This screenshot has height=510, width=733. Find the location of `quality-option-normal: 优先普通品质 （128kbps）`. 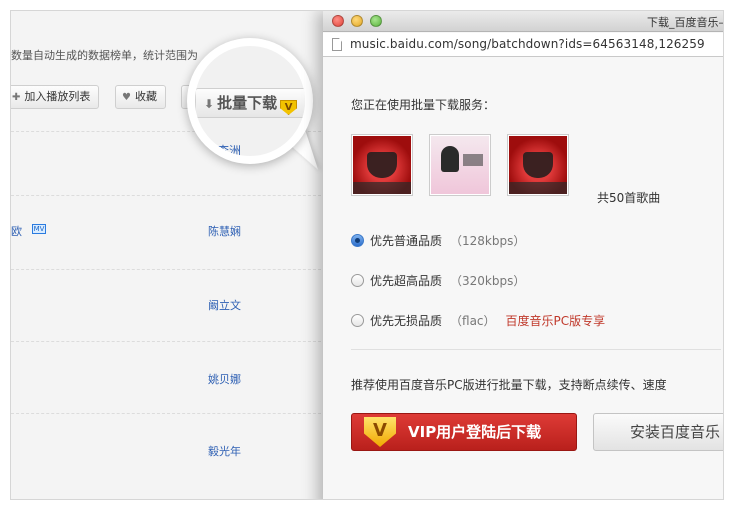

quality-option-normal: 优先普通品质 （128kbps） is located at coordinates (438, 240).